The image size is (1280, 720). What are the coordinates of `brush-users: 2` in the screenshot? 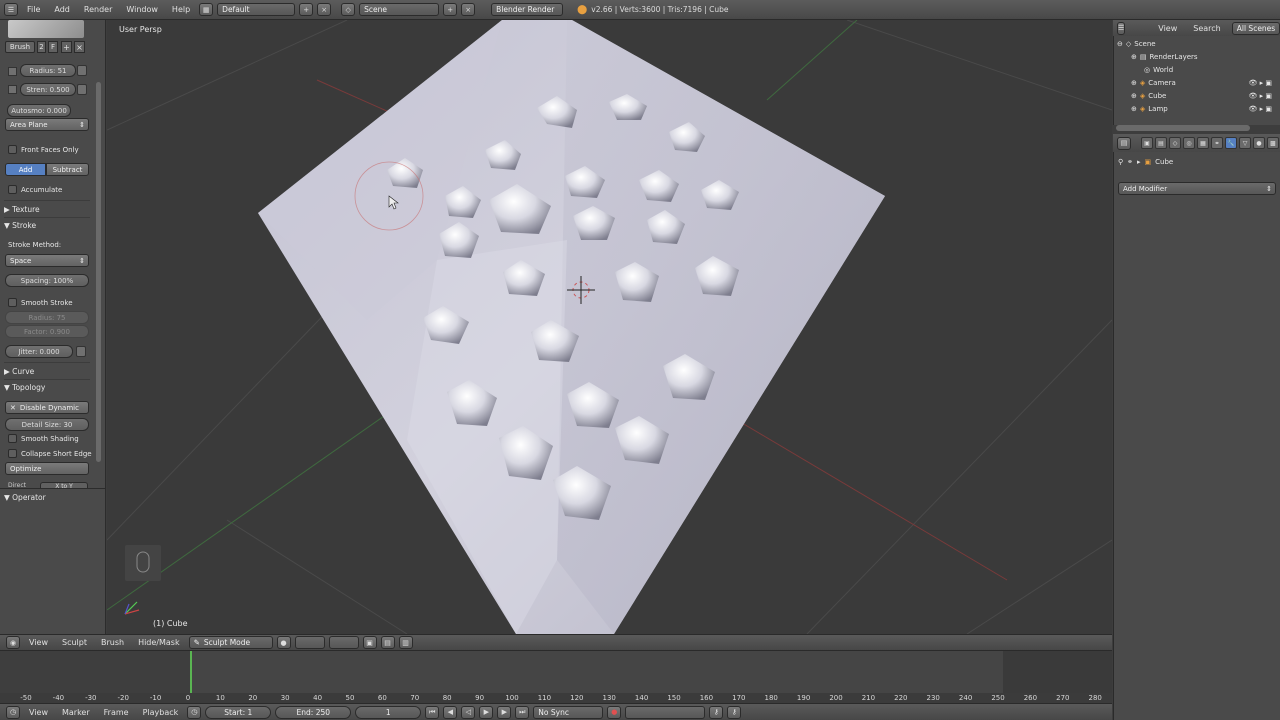 It's located at (41, 47).